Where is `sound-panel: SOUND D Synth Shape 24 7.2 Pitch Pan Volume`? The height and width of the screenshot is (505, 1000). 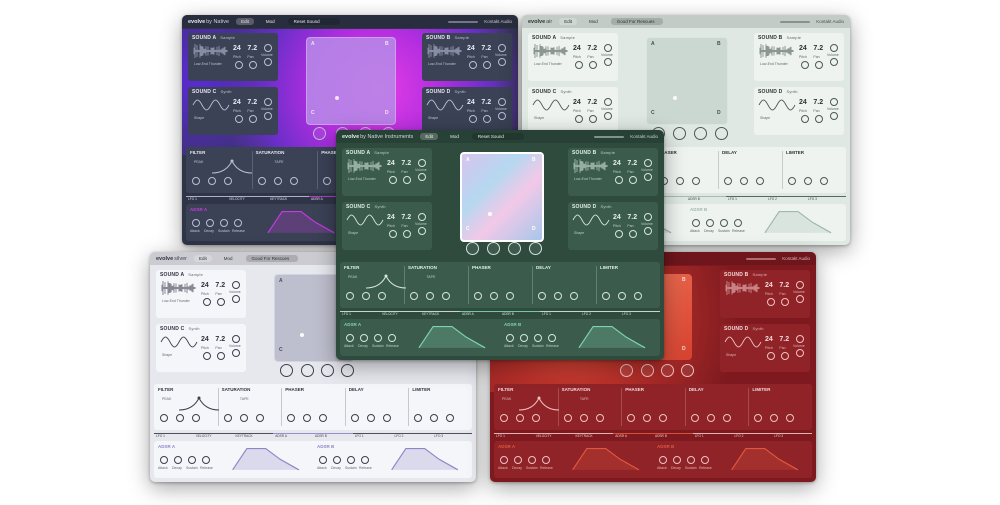 sound-panel: SOUND D Synth Shape 24 7.2 Pitch Pan Volume is located at coordinates (799, 111).